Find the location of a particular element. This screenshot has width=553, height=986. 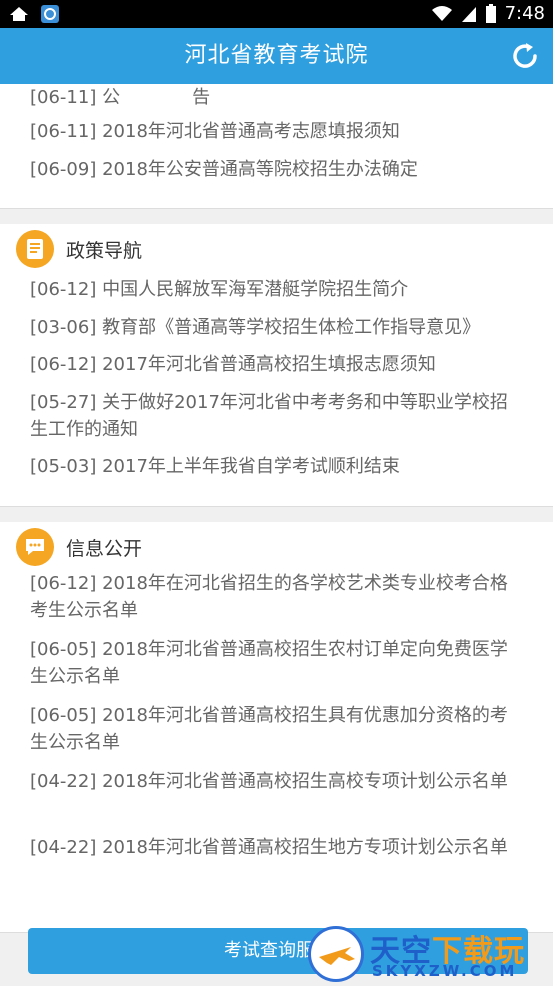

list-item: [05-27] 关于做好2017年河北省中考考务和中等职业学校招生工作的通知 is located at coordinates (275, 416).